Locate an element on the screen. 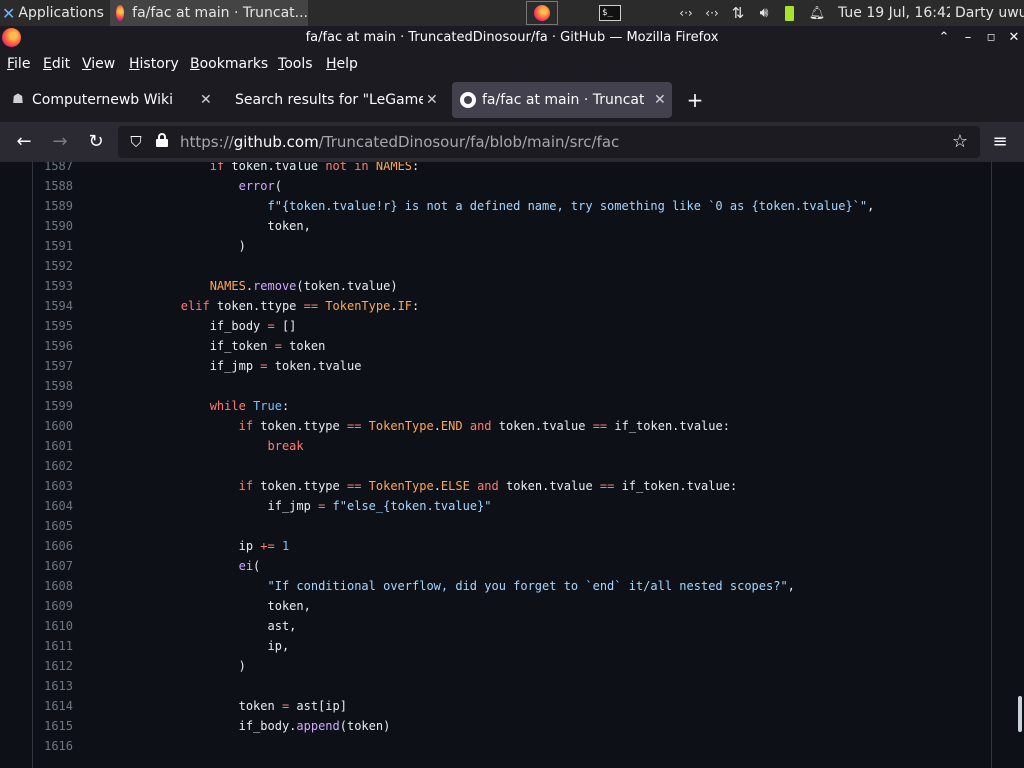  line-number: 1610 is located at coordinates (53, 626).